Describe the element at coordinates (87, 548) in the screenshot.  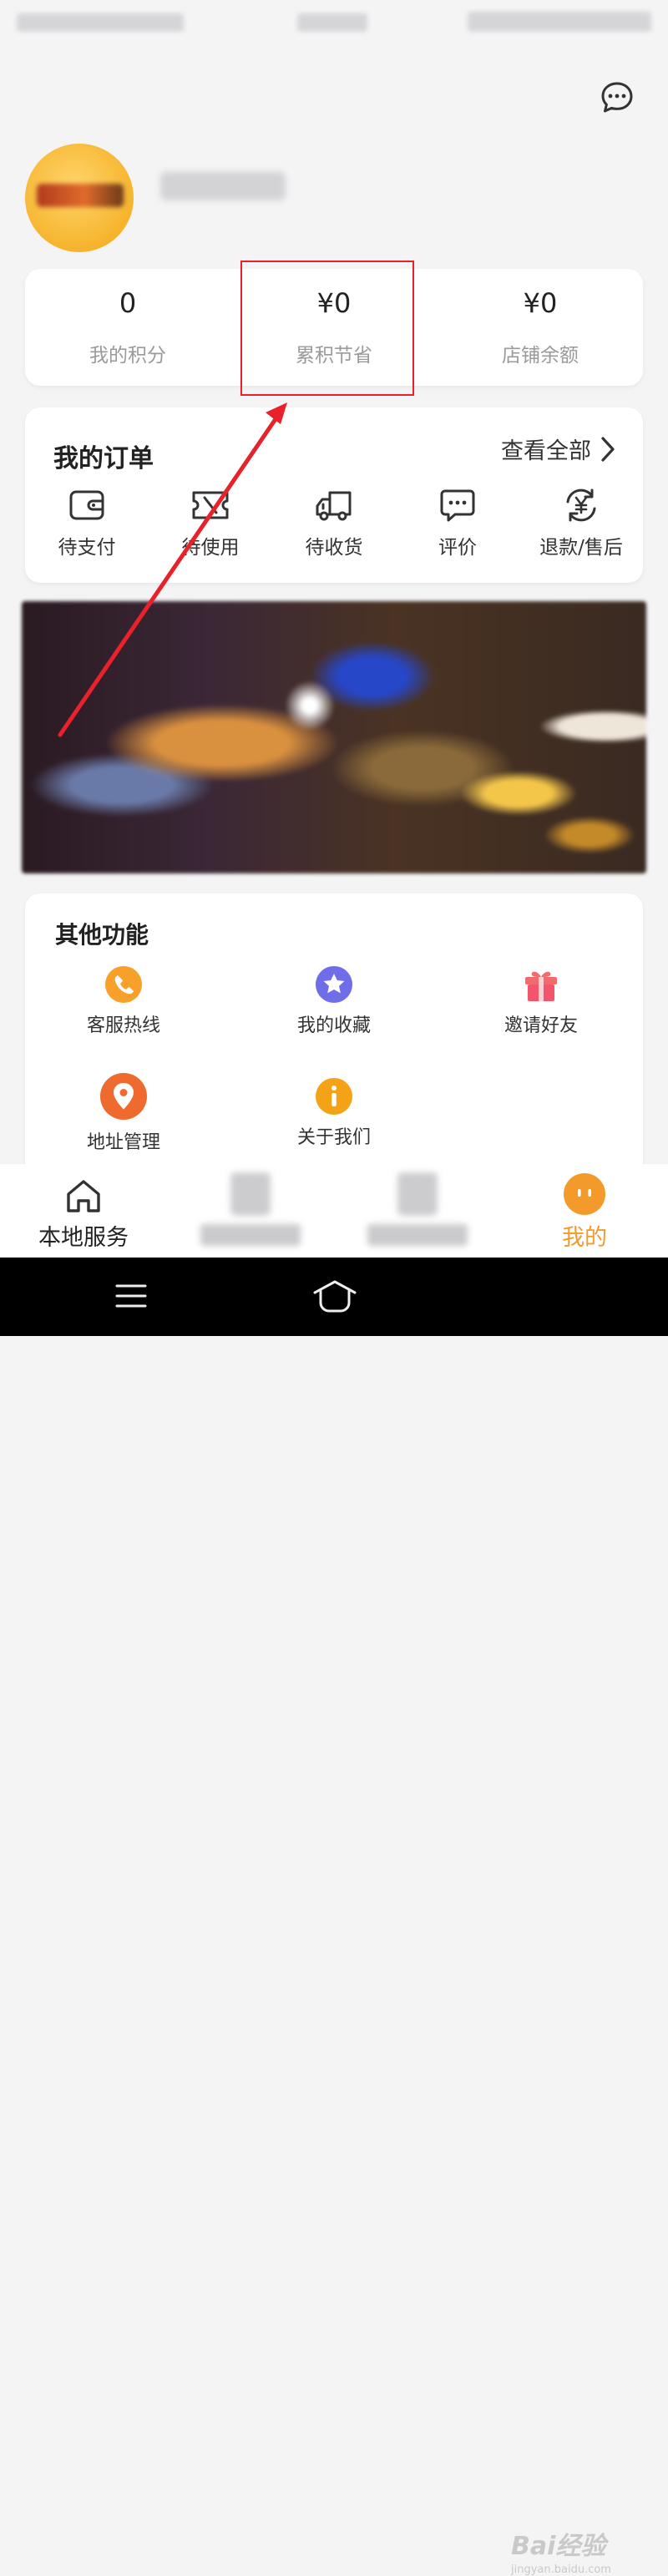
I see `order-item-label: 待支付` at that location.